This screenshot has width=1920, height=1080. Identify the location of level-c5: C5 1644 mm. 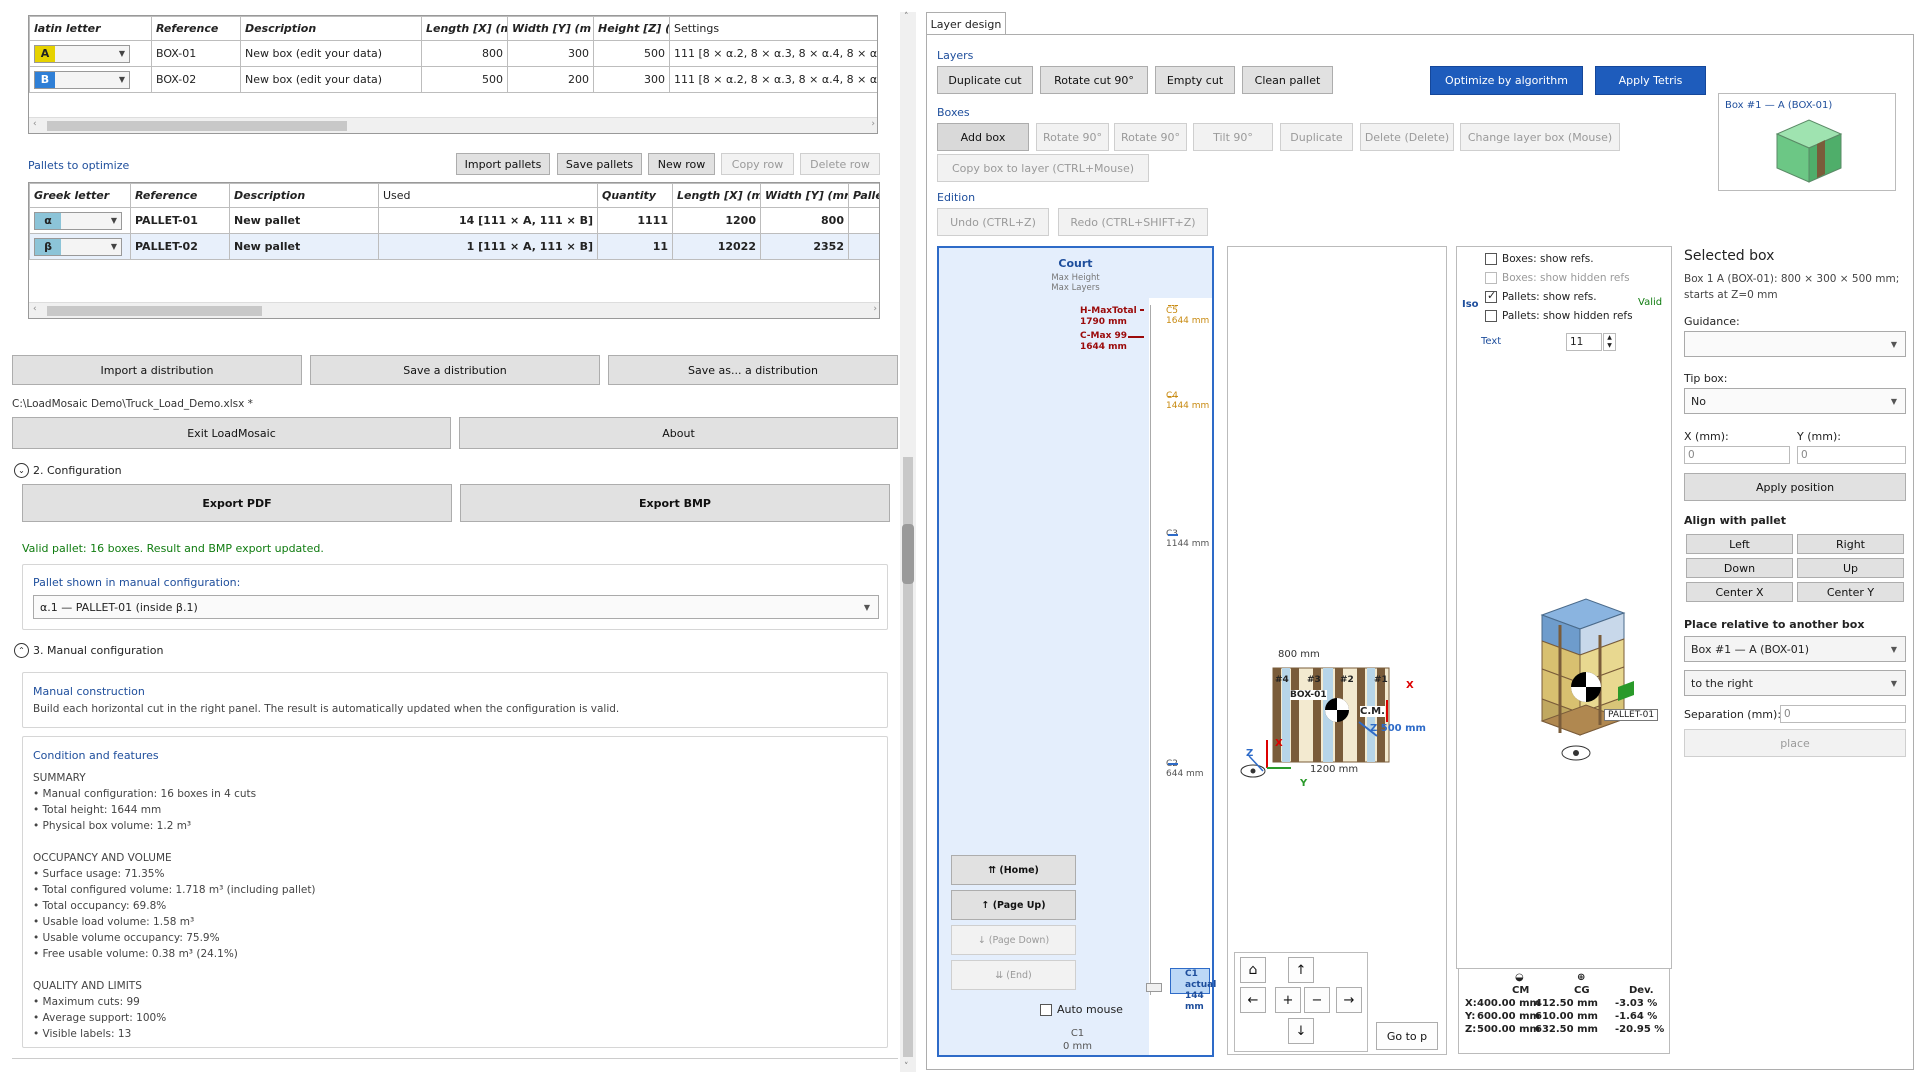
(1187, 316).